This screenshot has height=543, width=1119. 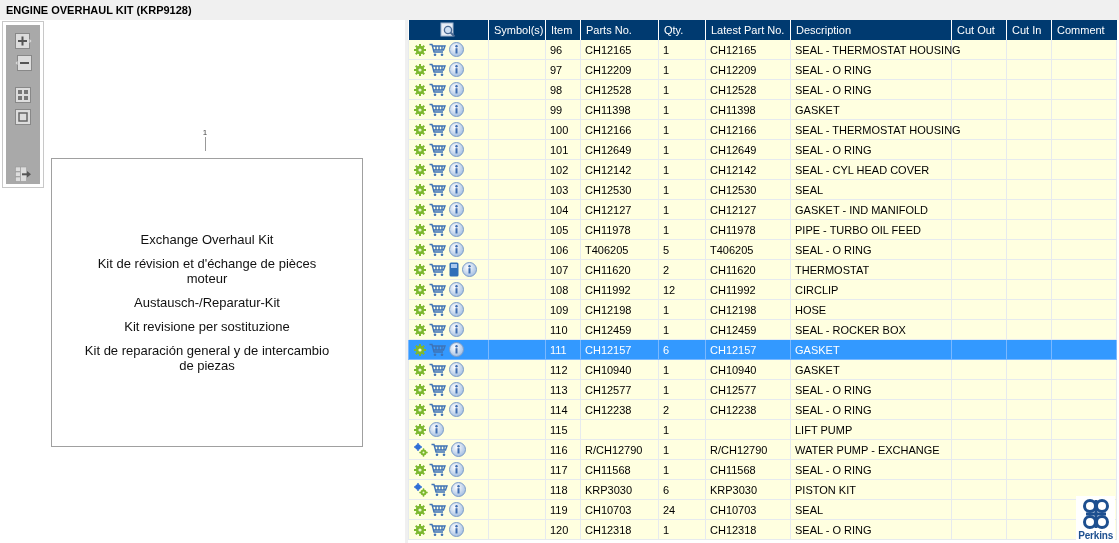 I want to click on table-cell: CH12166, so click(x=733, y=129).